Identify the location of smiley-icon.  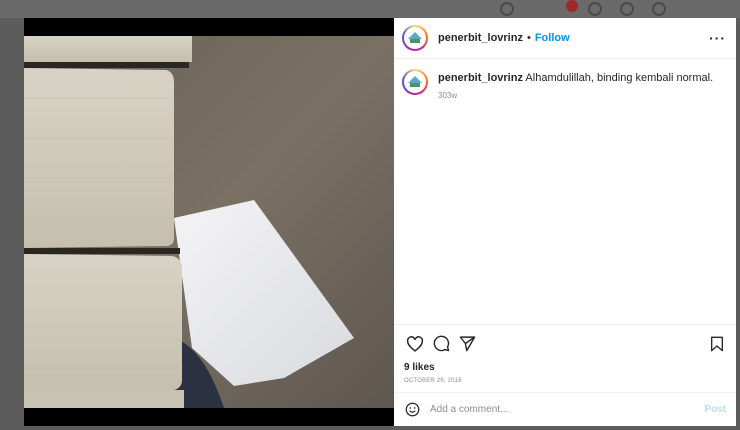
(412, 409).